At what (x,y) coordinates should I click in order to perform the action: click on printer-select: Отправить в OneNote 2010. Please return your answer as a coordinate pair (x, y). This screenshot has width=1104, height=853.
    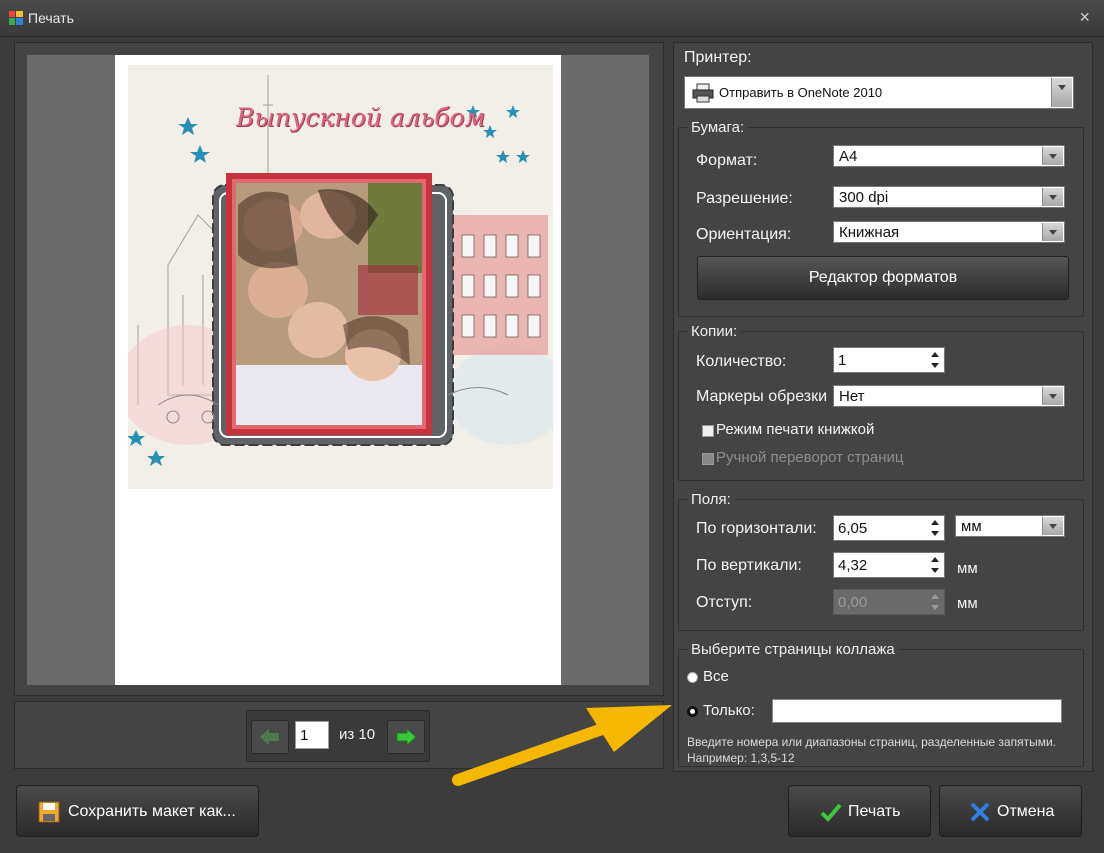
    Looking at the image, I should click on (879, 92).